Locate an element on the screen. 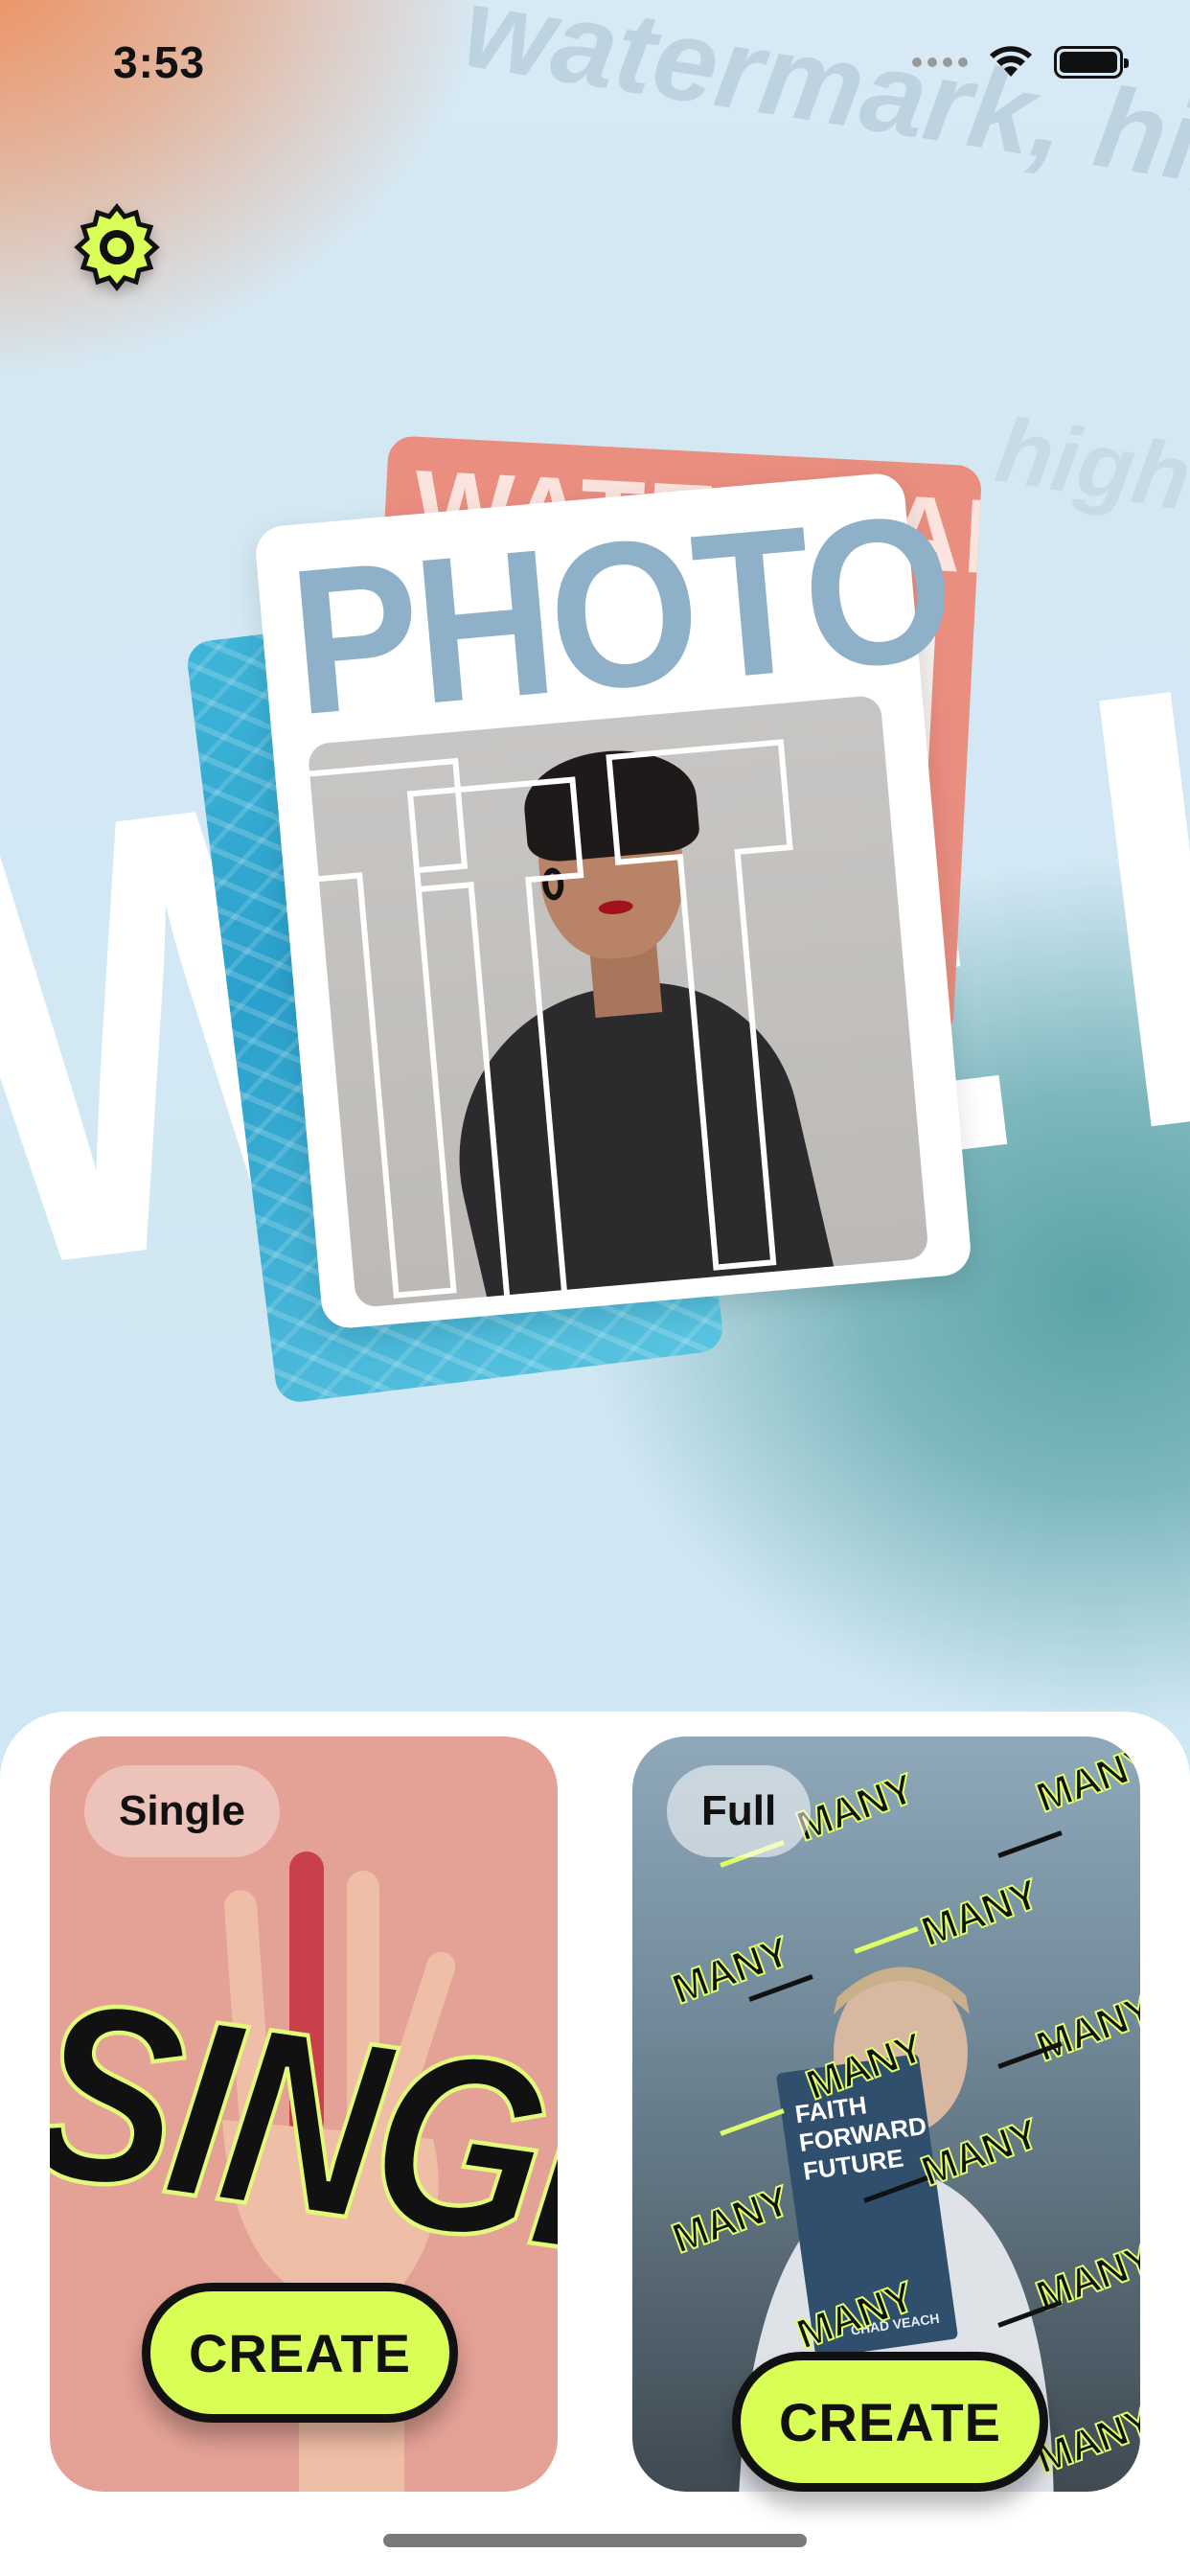 The height and width of the screenshot is (2576, 1190). pattern-dash is located at coordinates (1030, 1844).